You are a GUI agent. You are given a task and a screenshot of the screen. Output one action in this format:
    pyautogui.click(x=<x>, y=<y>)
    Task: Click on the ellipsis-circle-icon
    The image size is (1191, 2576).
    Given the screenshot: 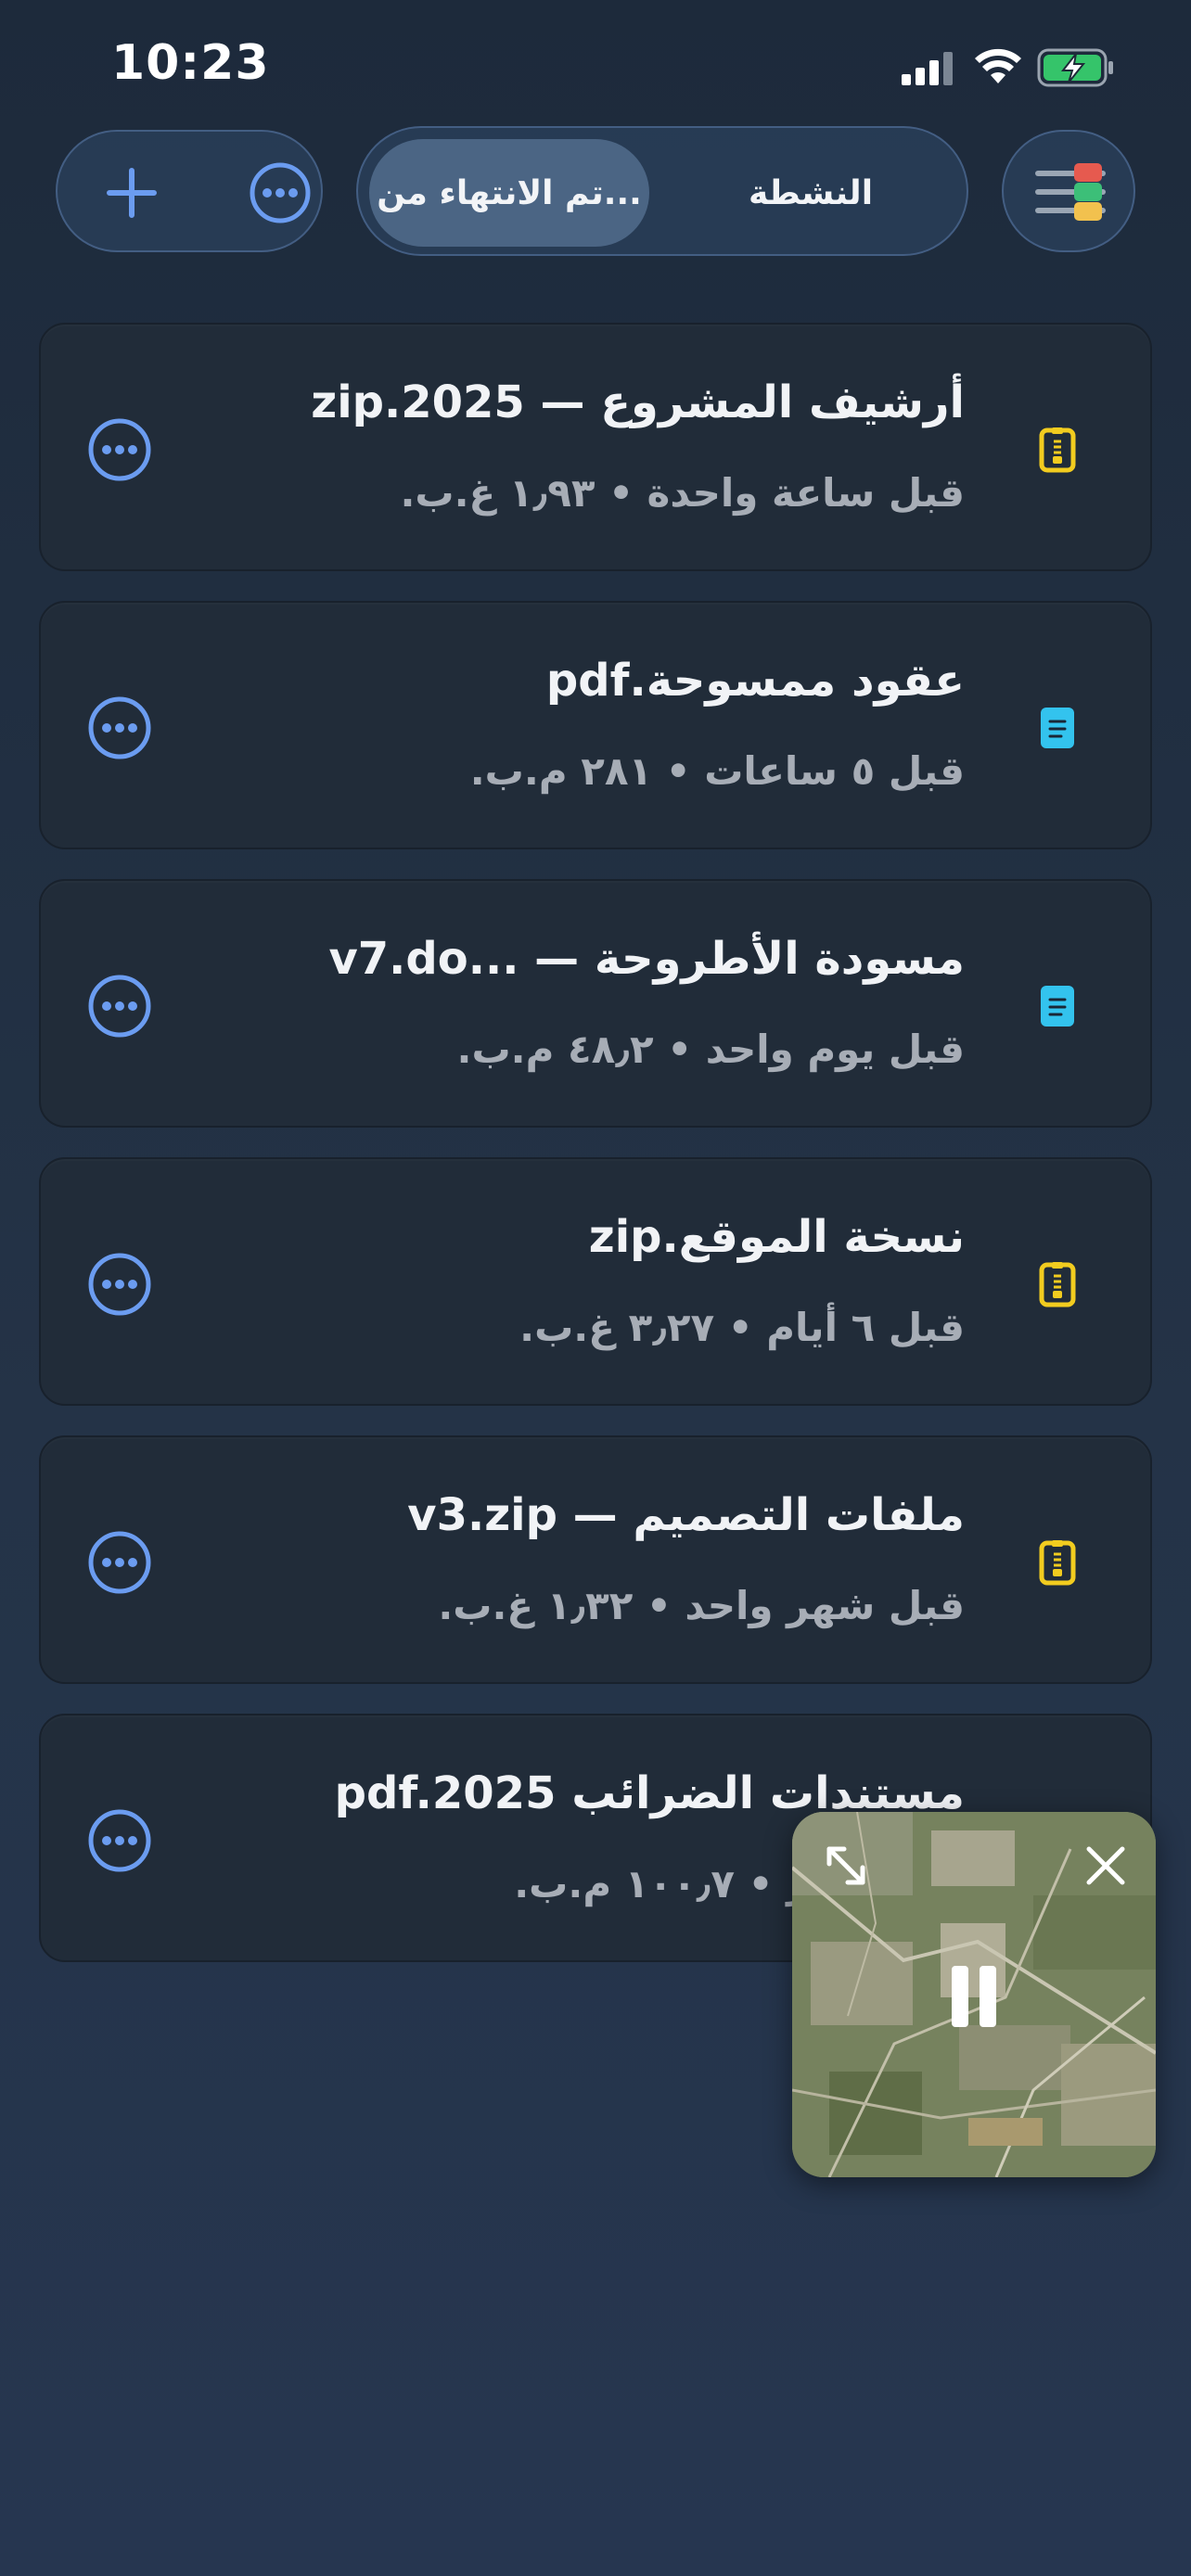 What is the action you would take?
    pyautogui.click(x=280, y=192)
    